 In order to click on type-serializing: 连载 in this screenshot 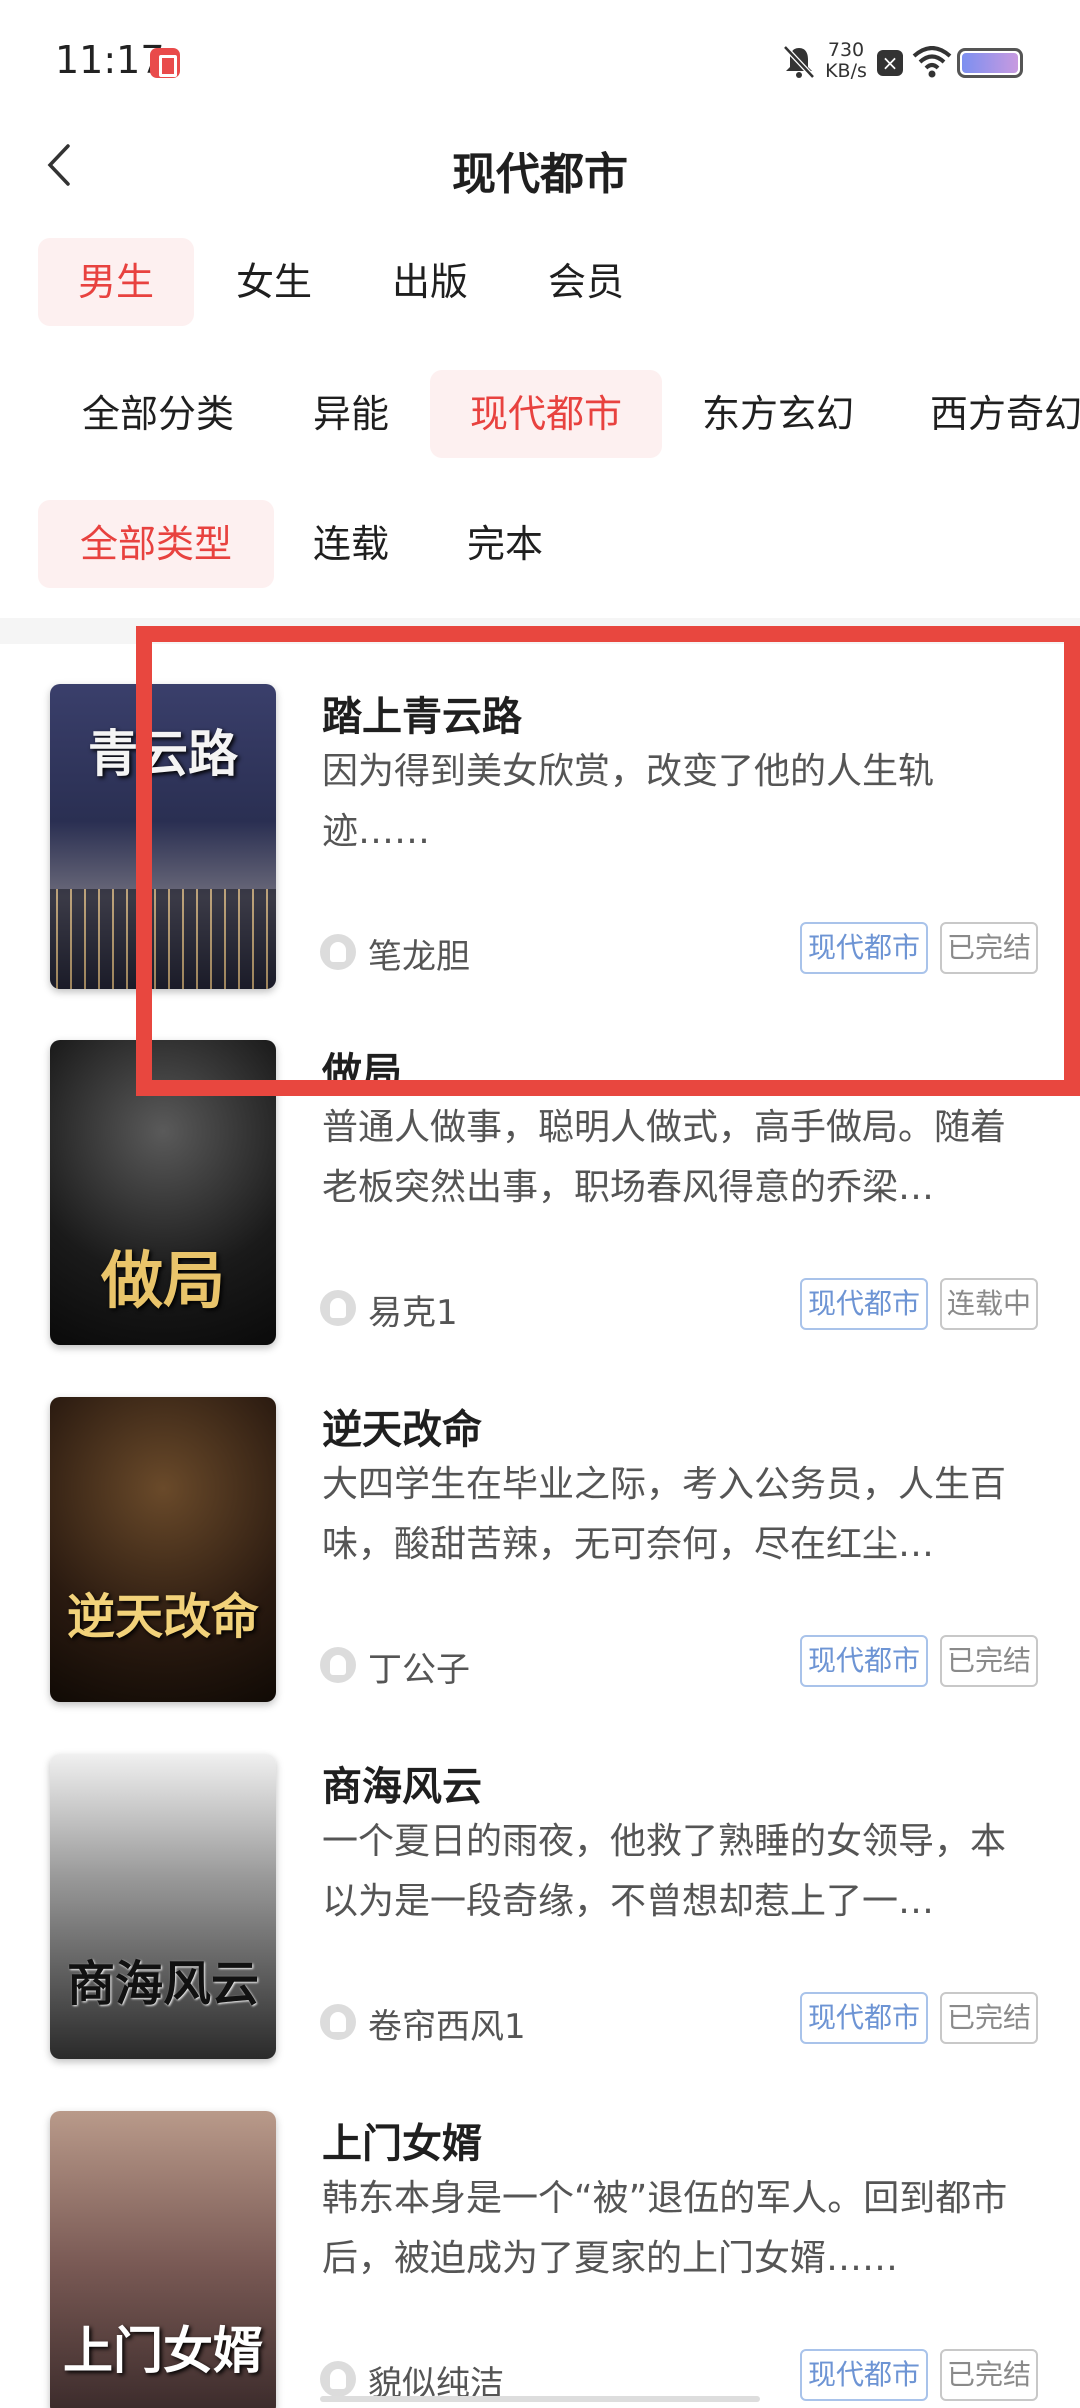, I will do `click(351, 544)`.